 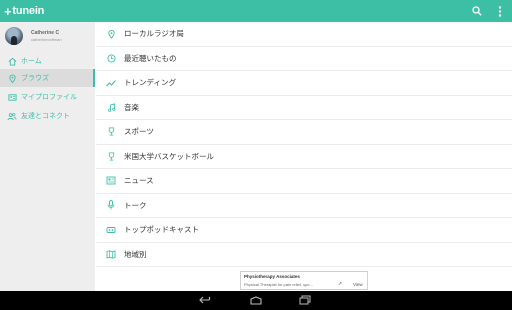 I want to click on list-item-trending: トレンディング, so click(x=304, y=83).